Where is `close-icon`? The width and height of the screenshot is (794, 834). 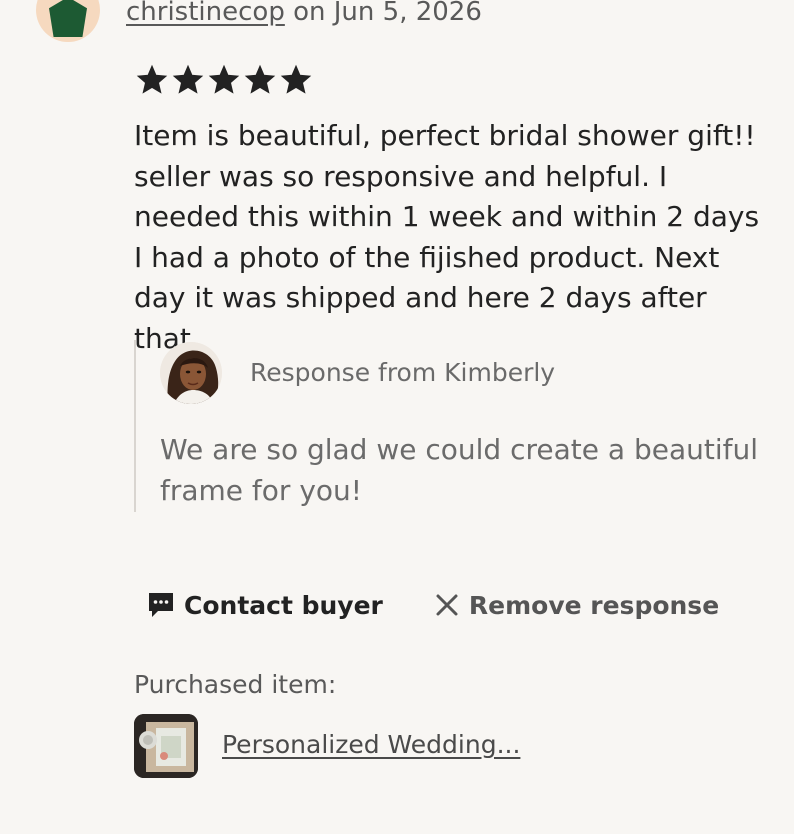 close-icon is located at coordinates (447, 605).